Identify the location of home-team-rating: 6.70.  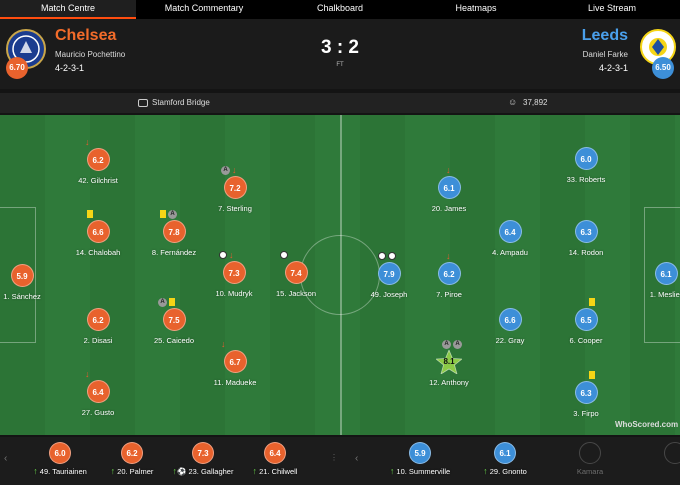
(17, 68).